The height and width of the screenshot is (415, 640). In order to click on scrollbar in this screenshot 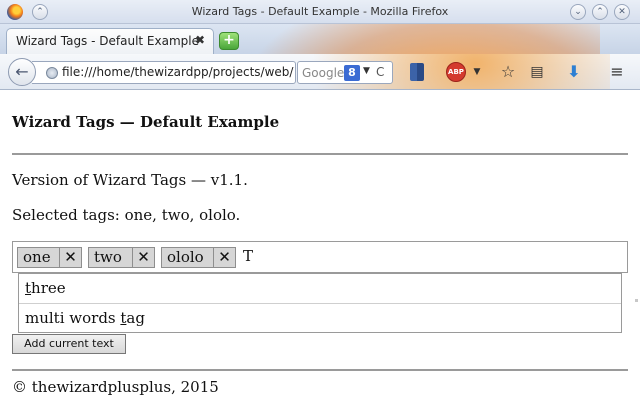, I will do `click(636, 300)`.